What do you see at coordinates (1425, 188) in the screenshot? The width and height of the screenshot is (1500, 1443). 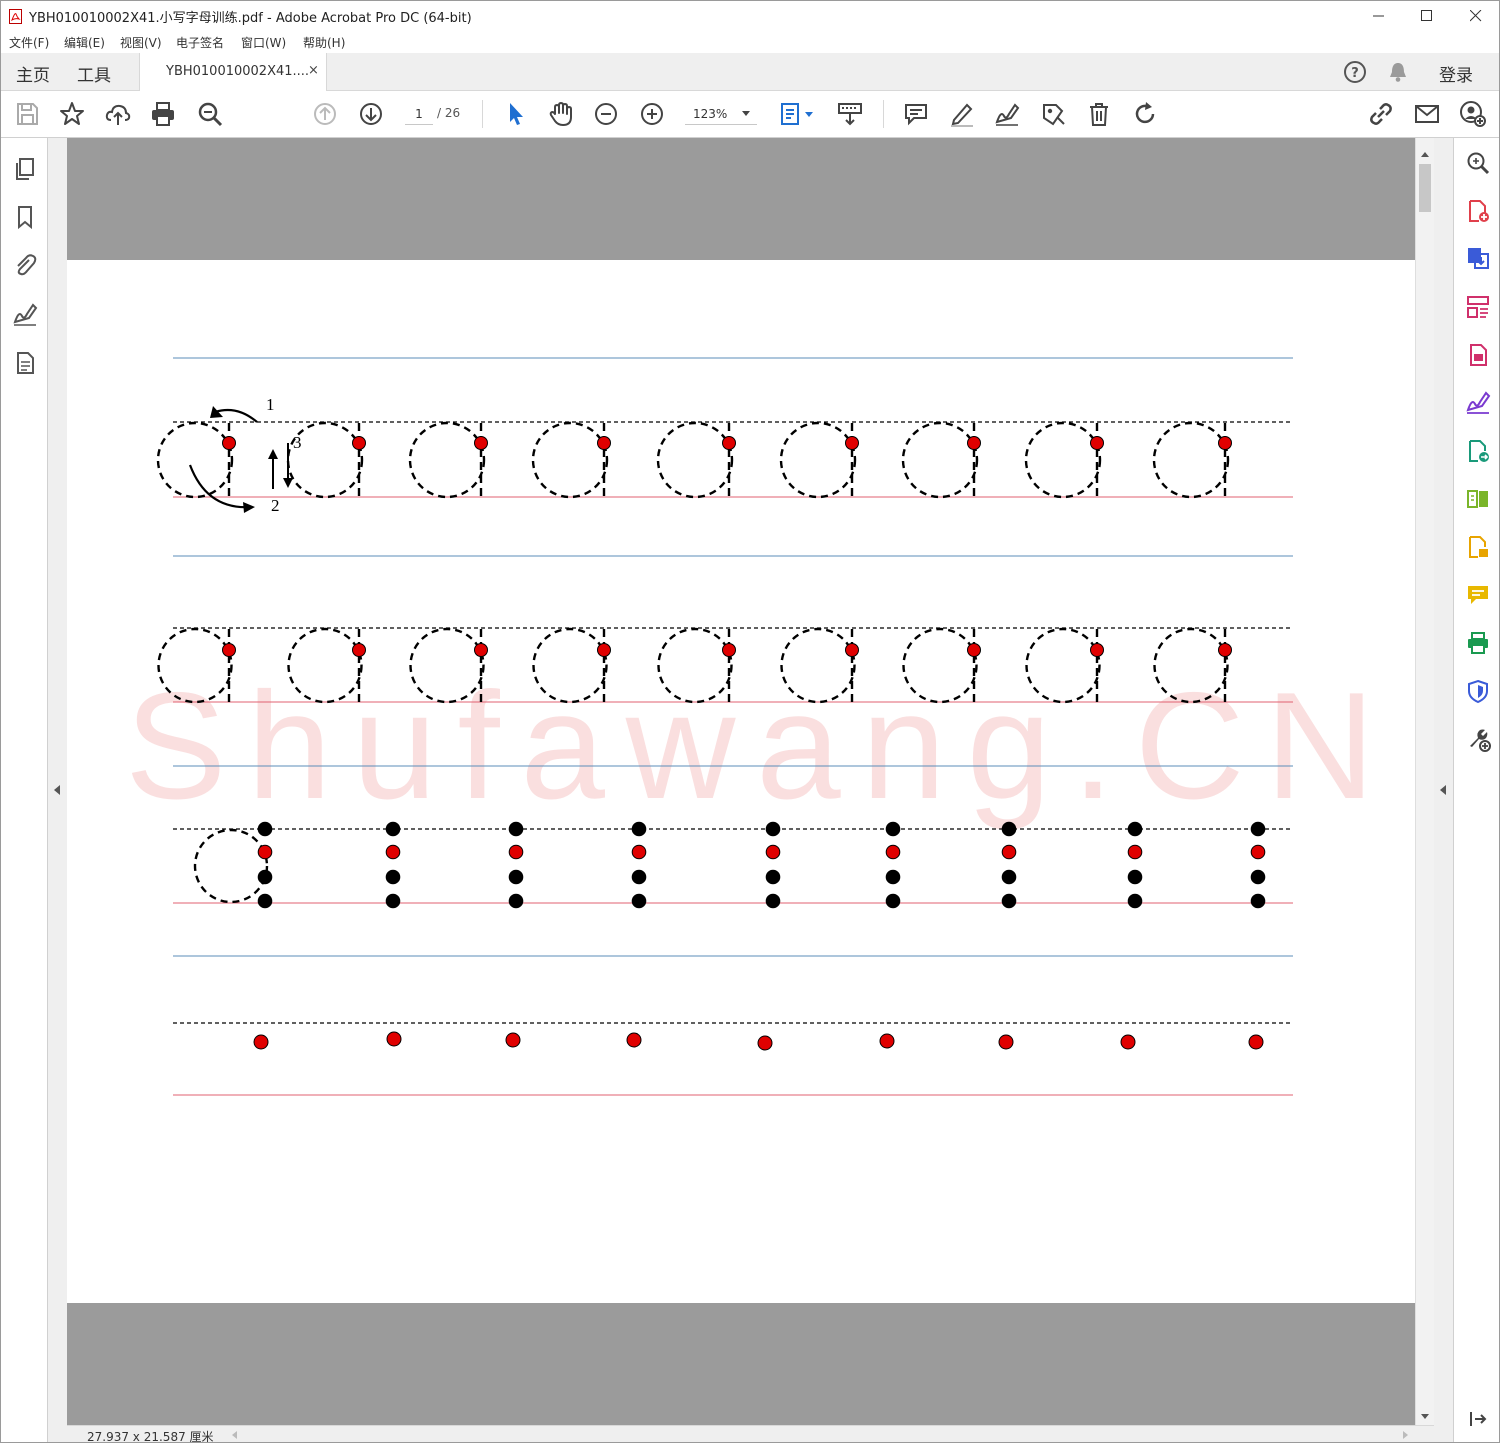 I see `scrollbar-thumb` at bounding box center [1425, 188].